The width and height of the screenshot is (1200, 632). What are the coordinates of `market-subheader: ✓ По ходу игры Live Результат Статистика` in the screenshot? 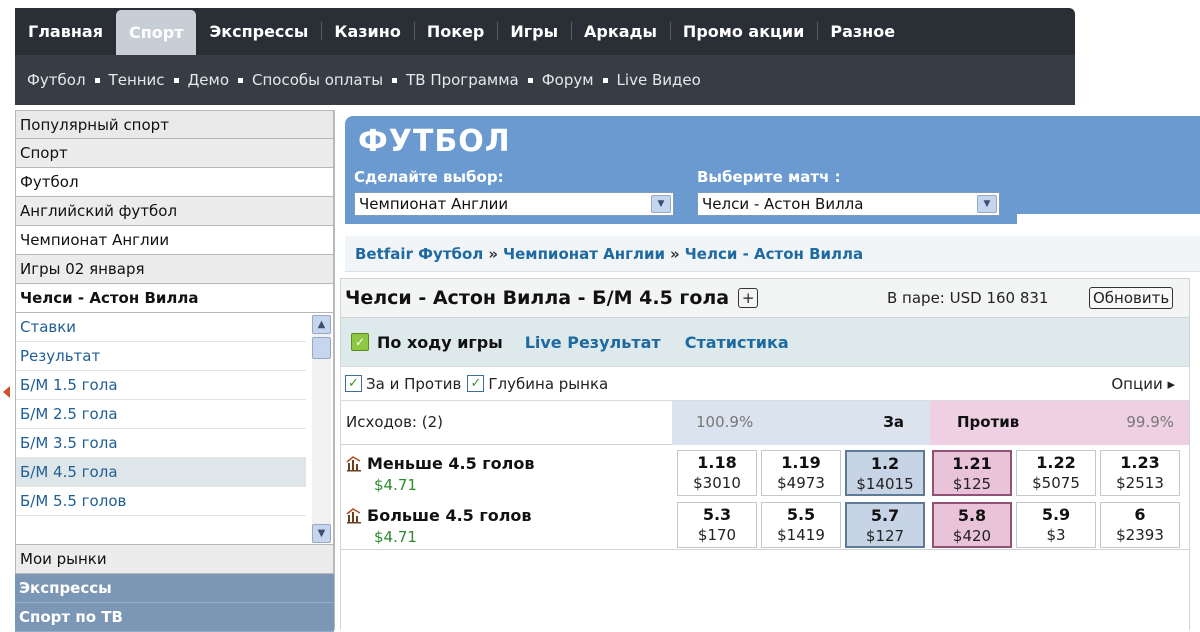 It's located at (765, 342).